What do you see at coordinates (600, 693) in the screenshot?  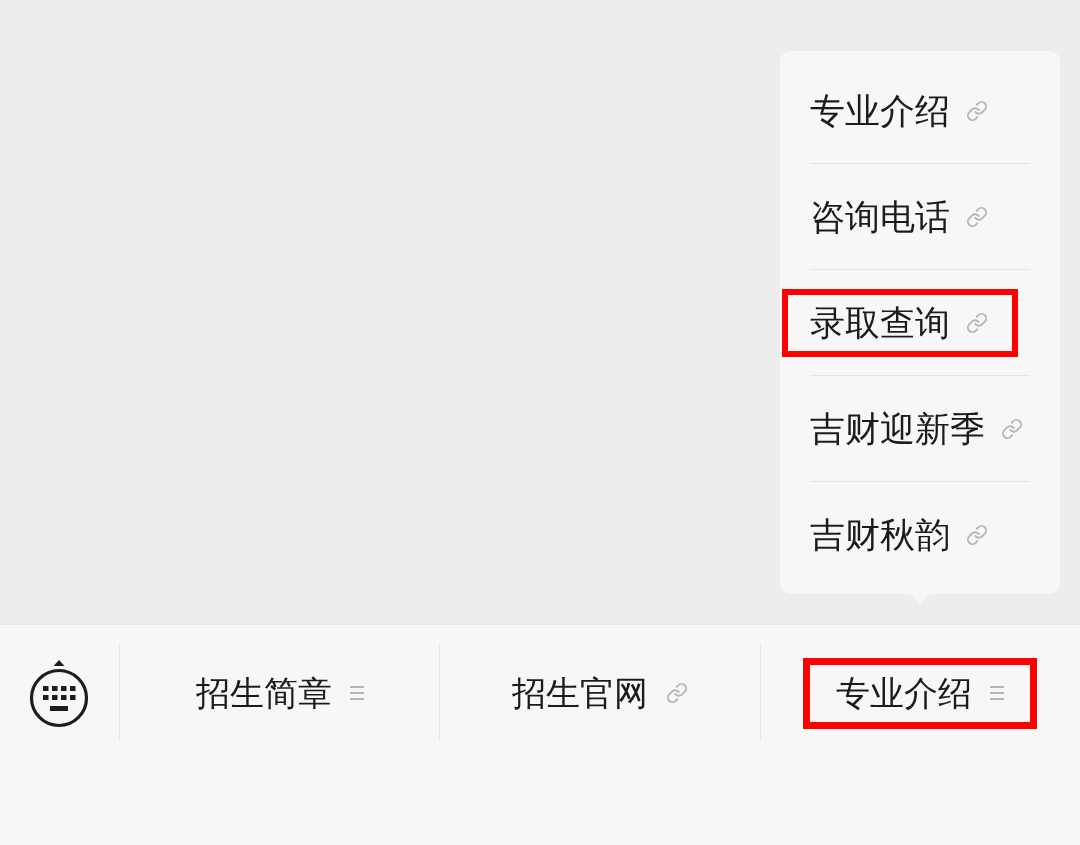 I see `menu-item: 招生官网` at bounding box center [600, 693].